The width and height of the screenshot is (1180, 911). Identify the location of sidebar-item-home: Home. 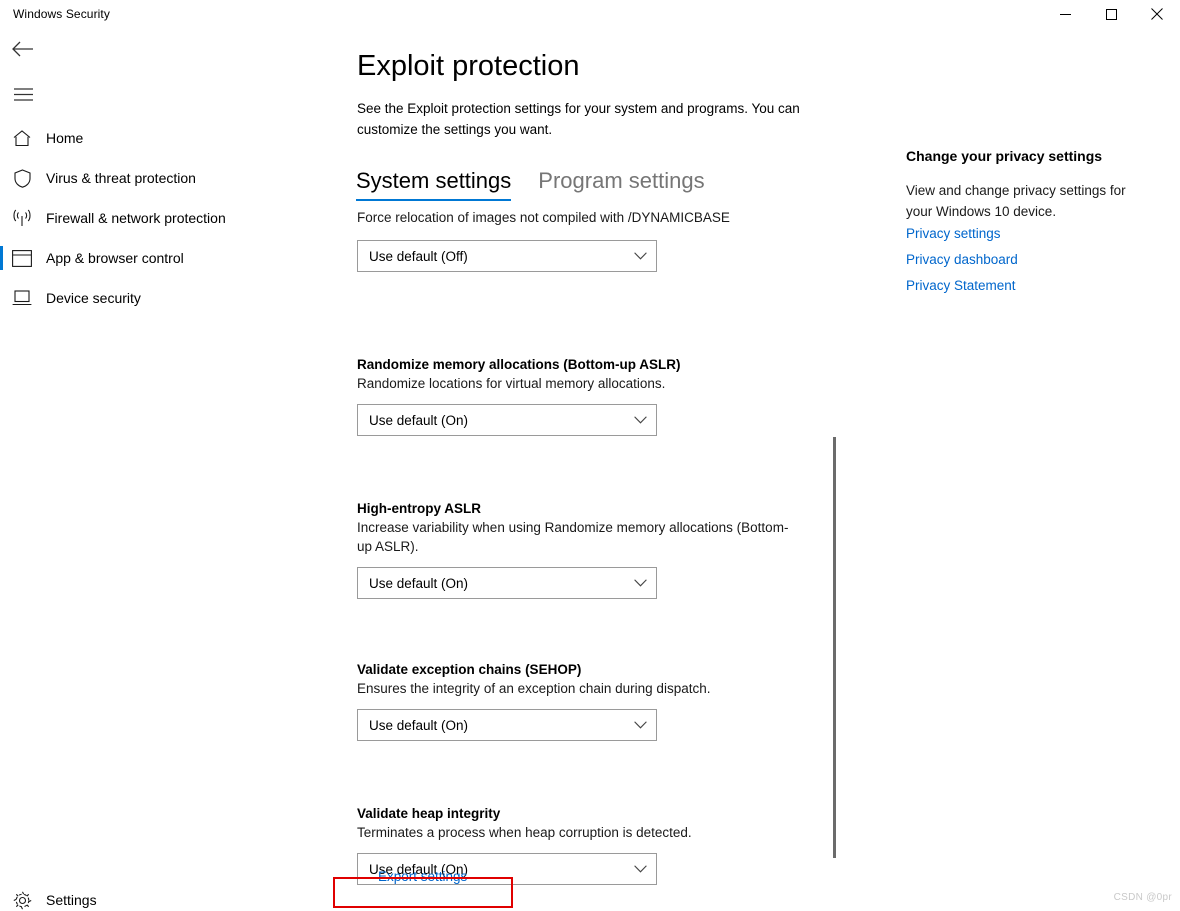
(170, 138).